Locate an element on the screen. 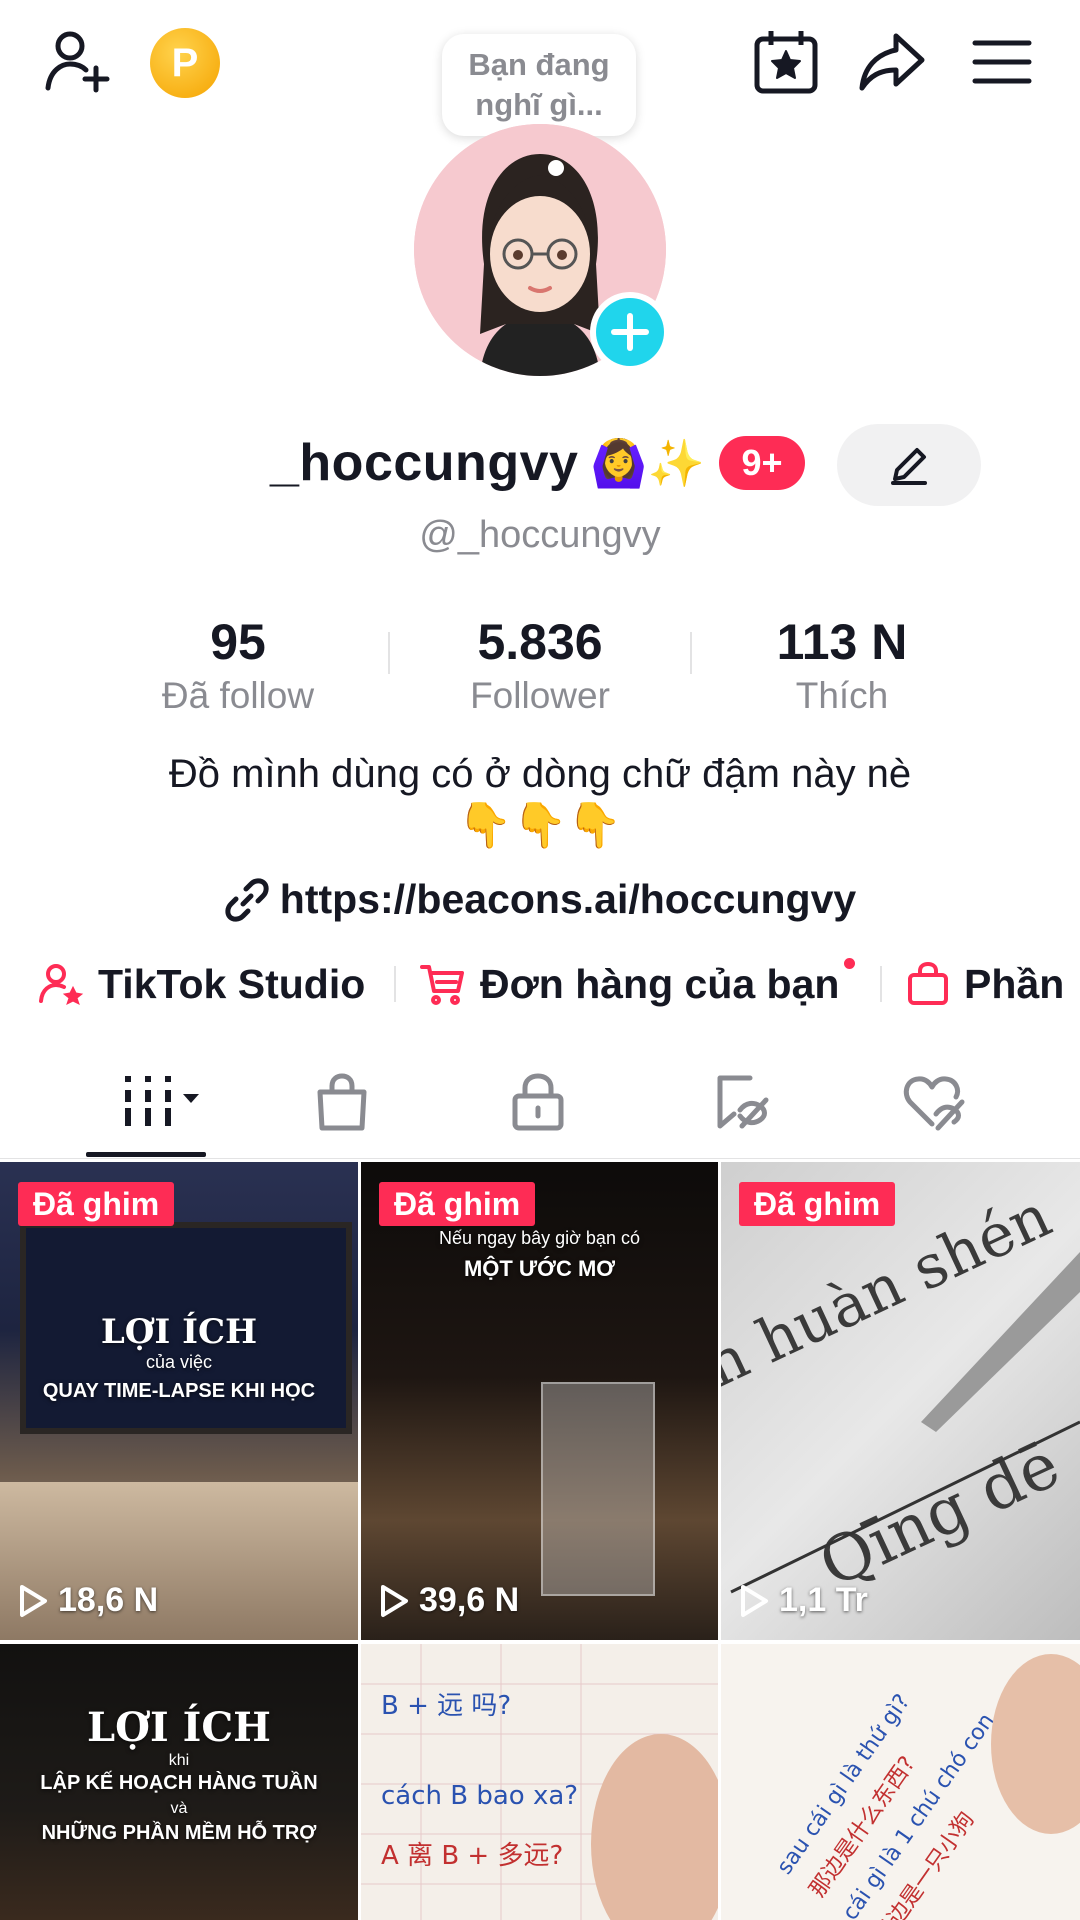  share-icon is located at coordinates (892, 62).